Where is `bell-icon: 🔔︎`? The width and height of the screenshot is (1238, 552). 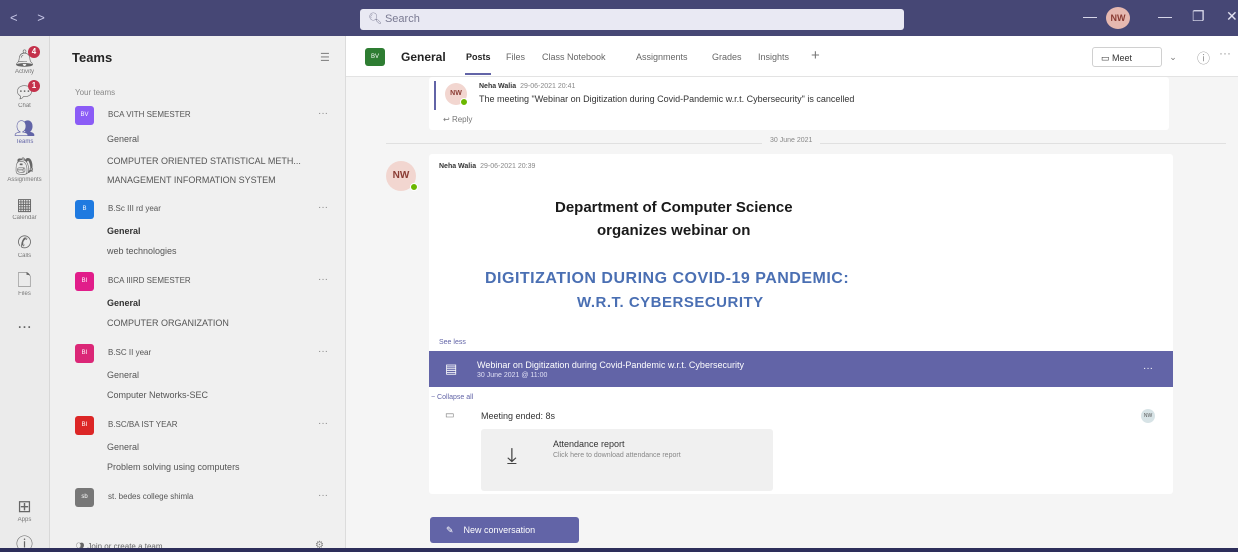 bell-icon: 🔔︎ is located at coordinates (24, 58).